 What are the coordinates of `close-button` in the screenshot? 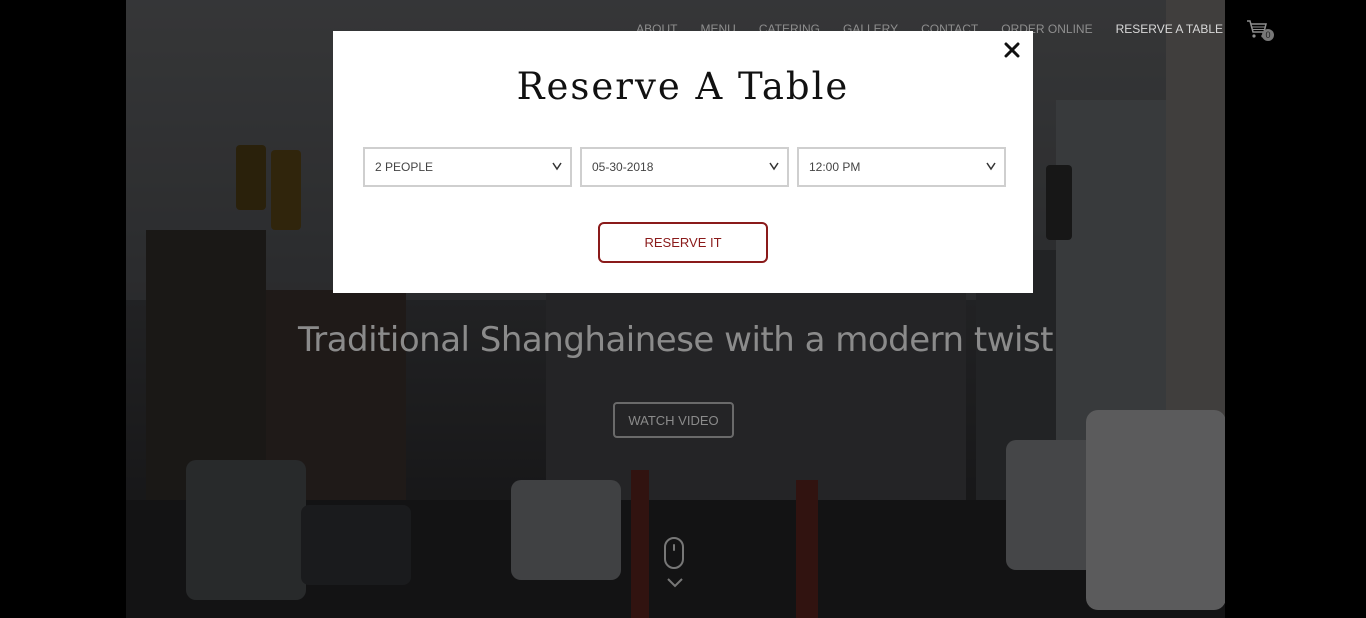 It's located at (1012, 50).